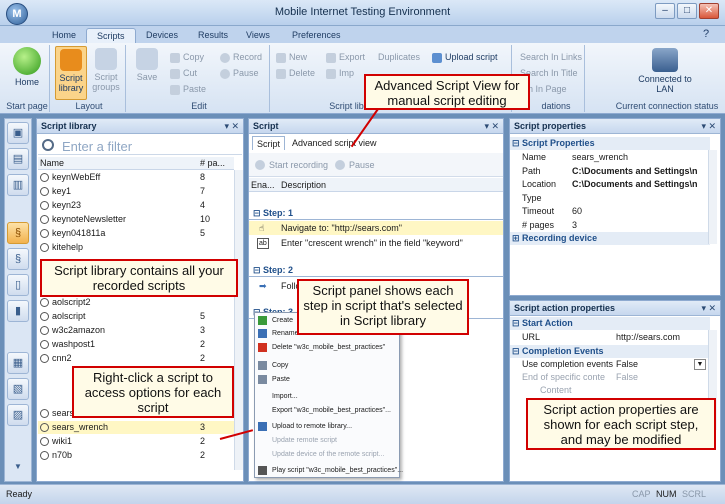  Describe the element at coordinates (328, 347) in the screenshot. I see `context-menu-item: Delete "w3c_mobile_best_practices"` at that location.